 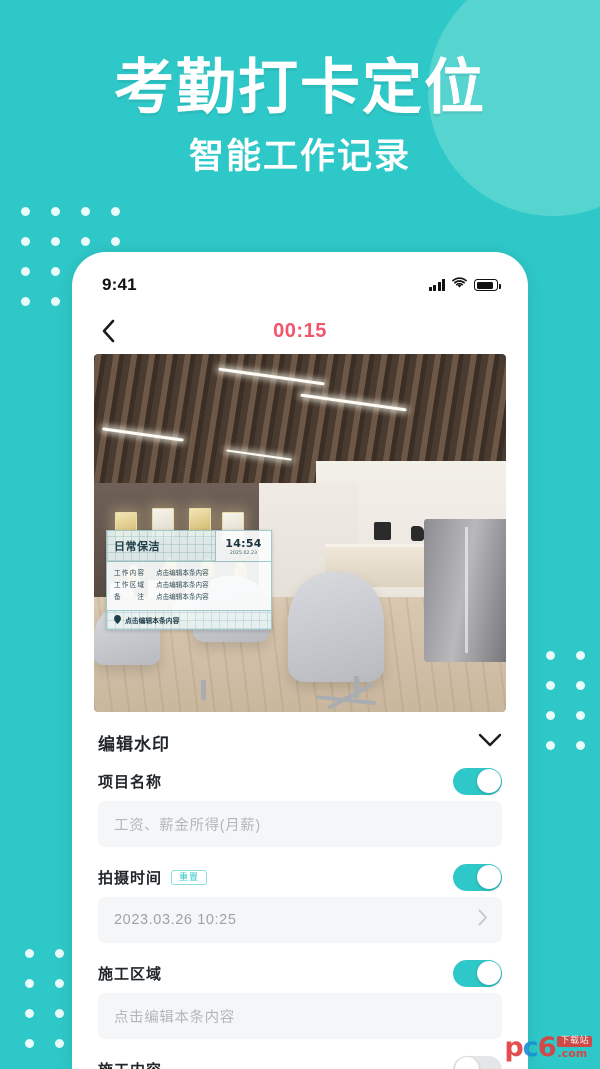 What do you see at coordinates (300, 973) in the screenshot?
I see `field-row-work-area: 施工区域` at bounding box center [300, 973].